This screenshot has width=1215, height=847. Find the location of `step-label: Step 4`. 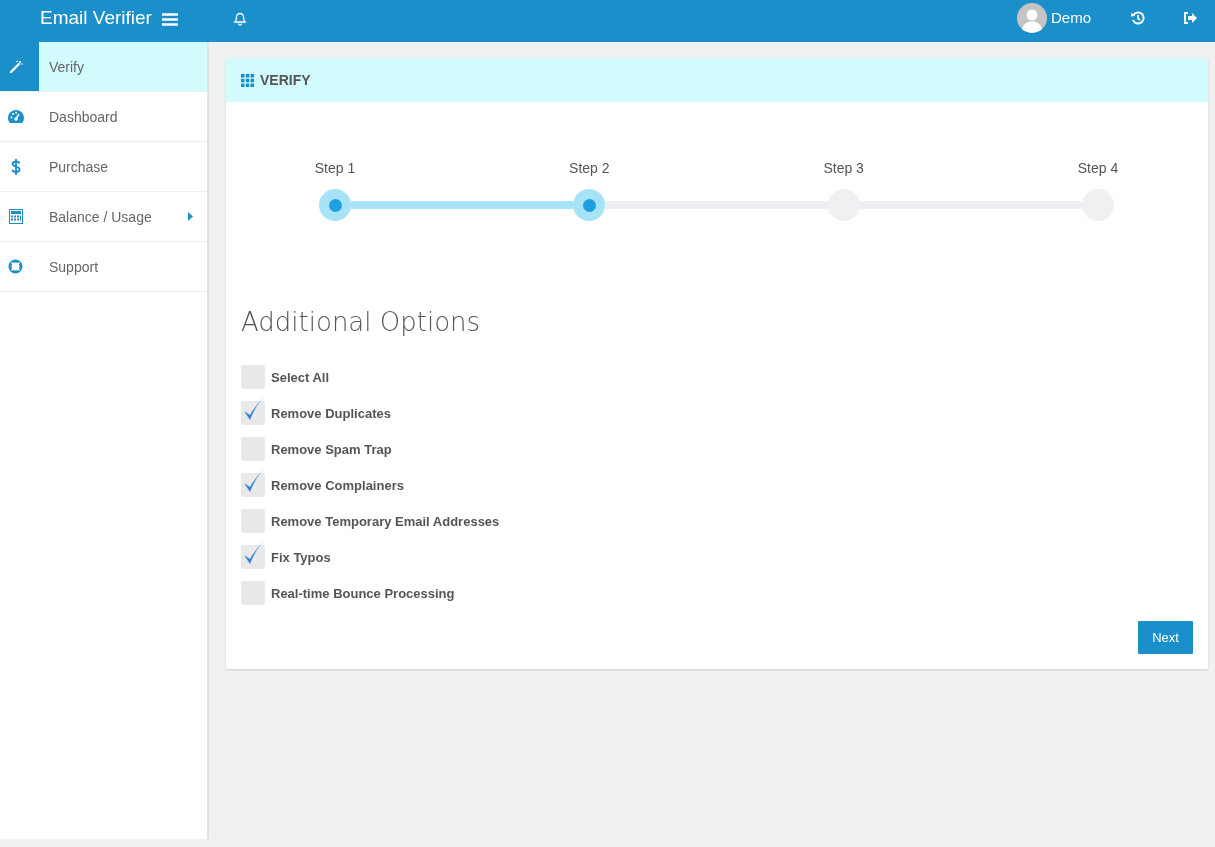

step-label: Step 4 is located at coordinates (1098, 168).